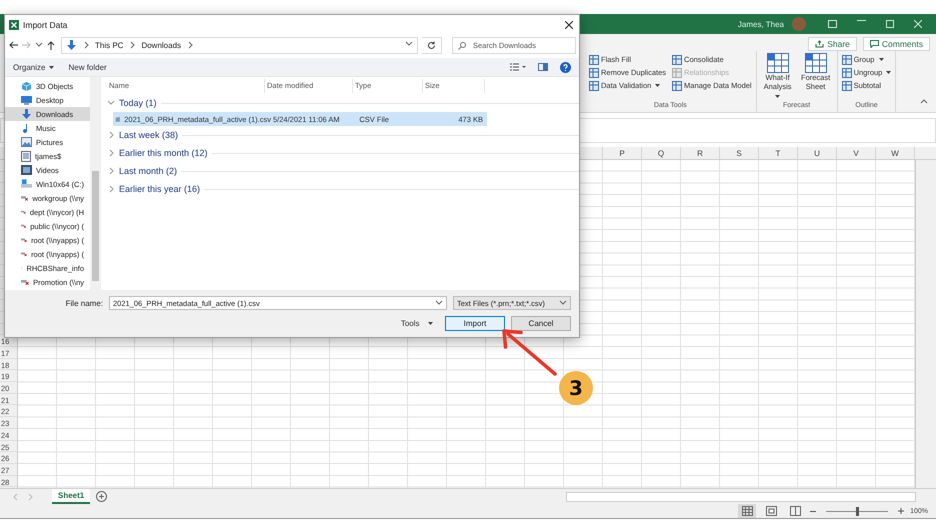 The image size is (936, 526). Describe the element at coordinates (161, 45) in the screenshot. I see `breadcrumb: Downloads` at that location.